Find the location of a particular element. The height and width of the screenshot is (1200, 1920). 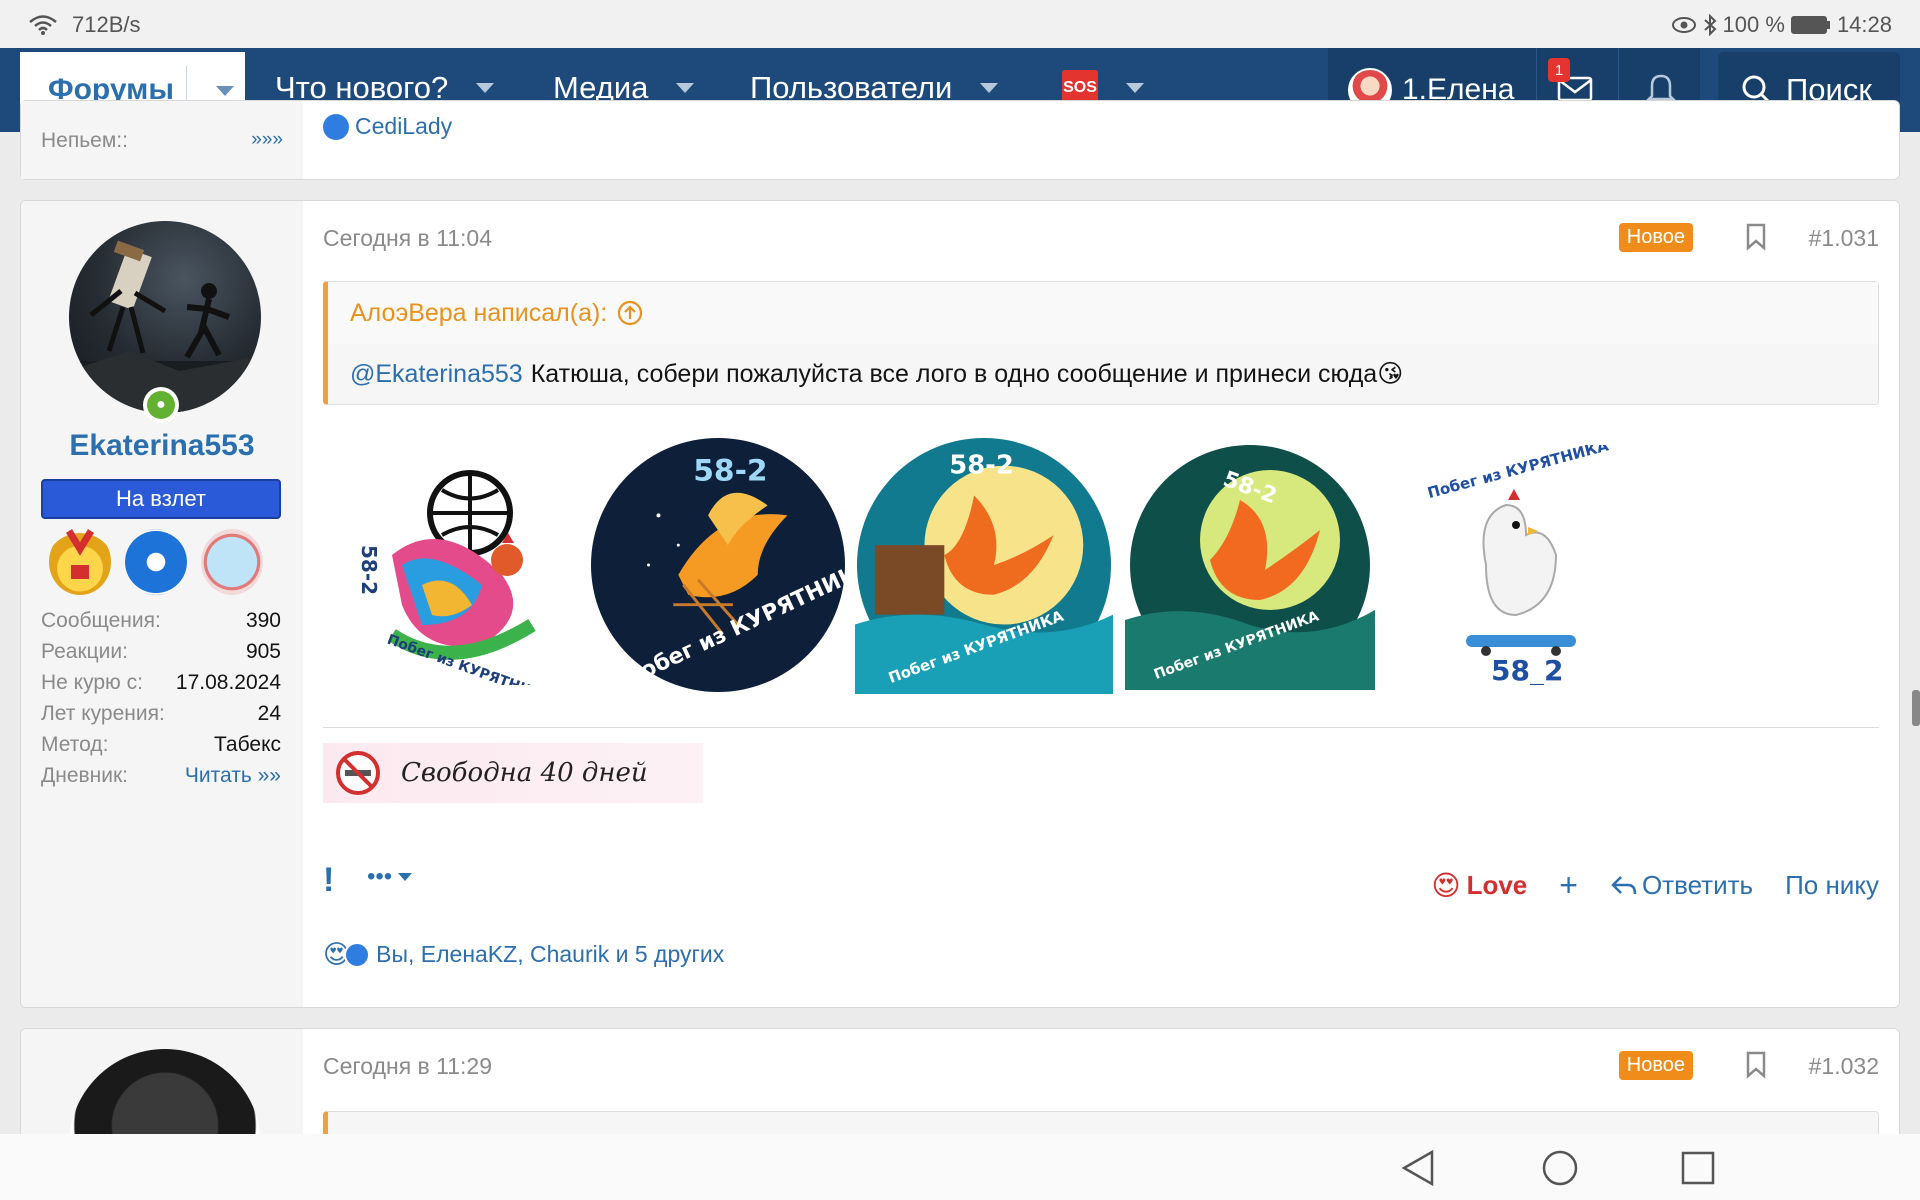

love-label: Love is located at coordinates (1497, 885).